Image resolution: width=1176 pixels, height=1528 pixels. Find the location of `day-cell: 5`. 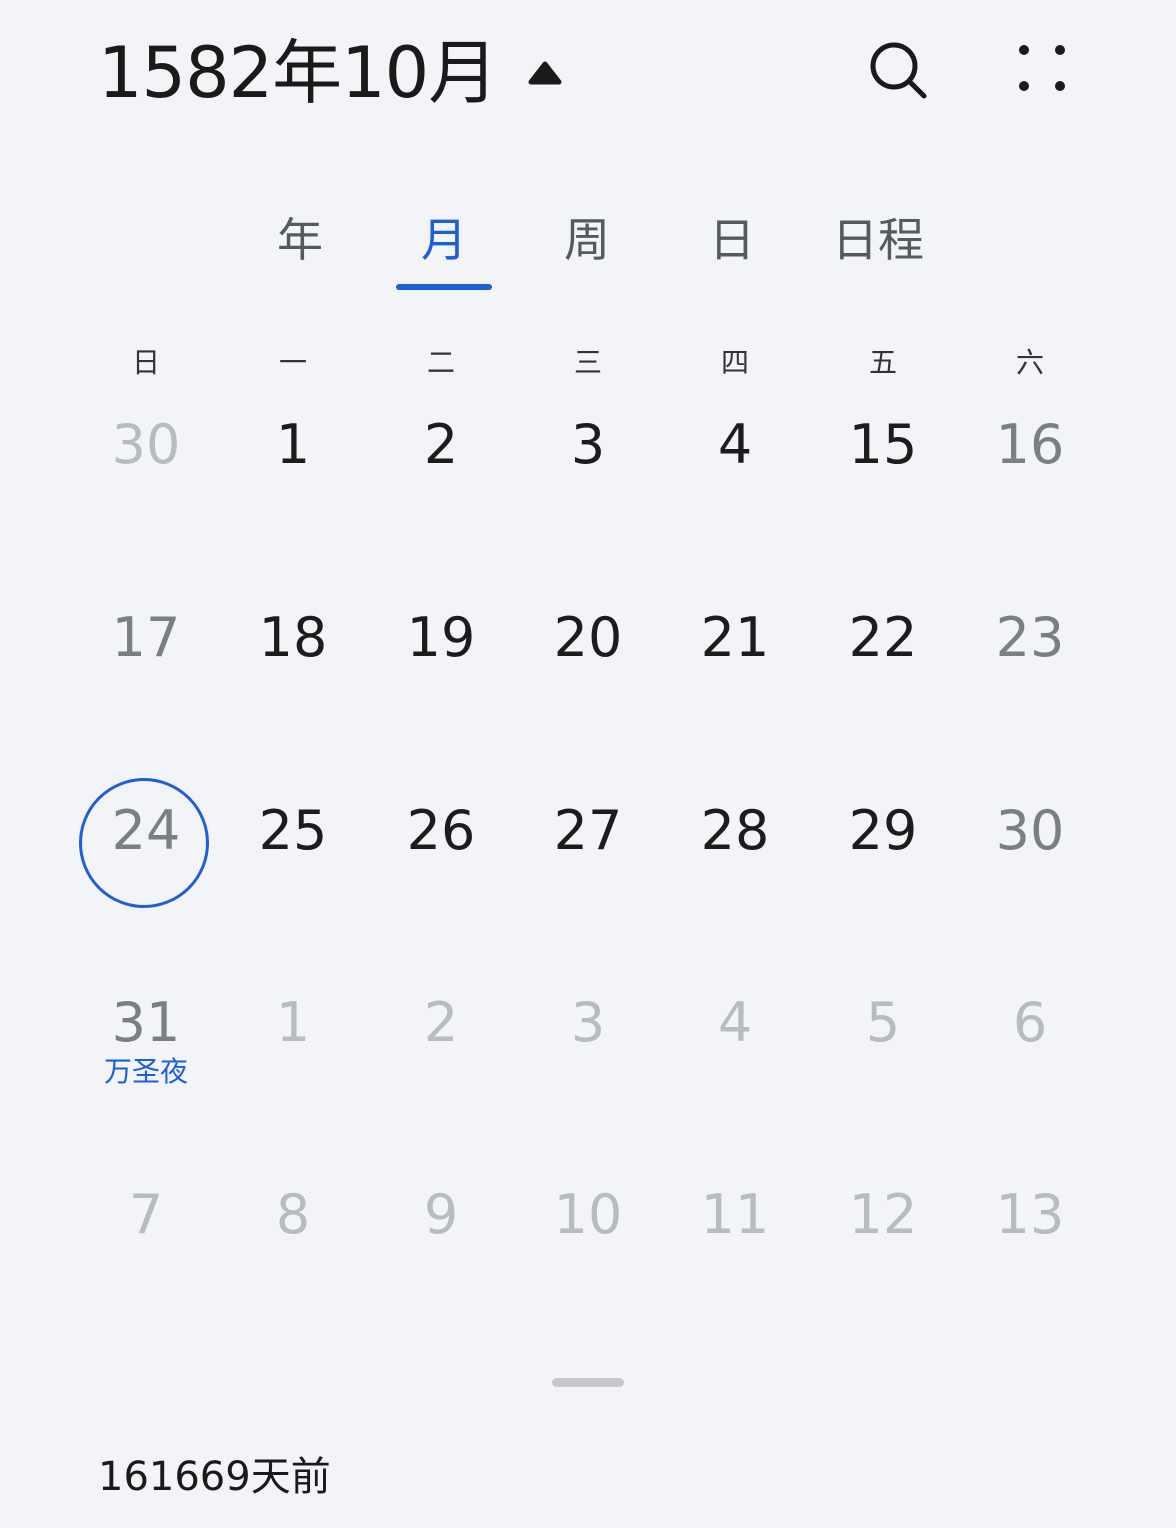

day-cell: 5 is located at coordinates (883, 1038).